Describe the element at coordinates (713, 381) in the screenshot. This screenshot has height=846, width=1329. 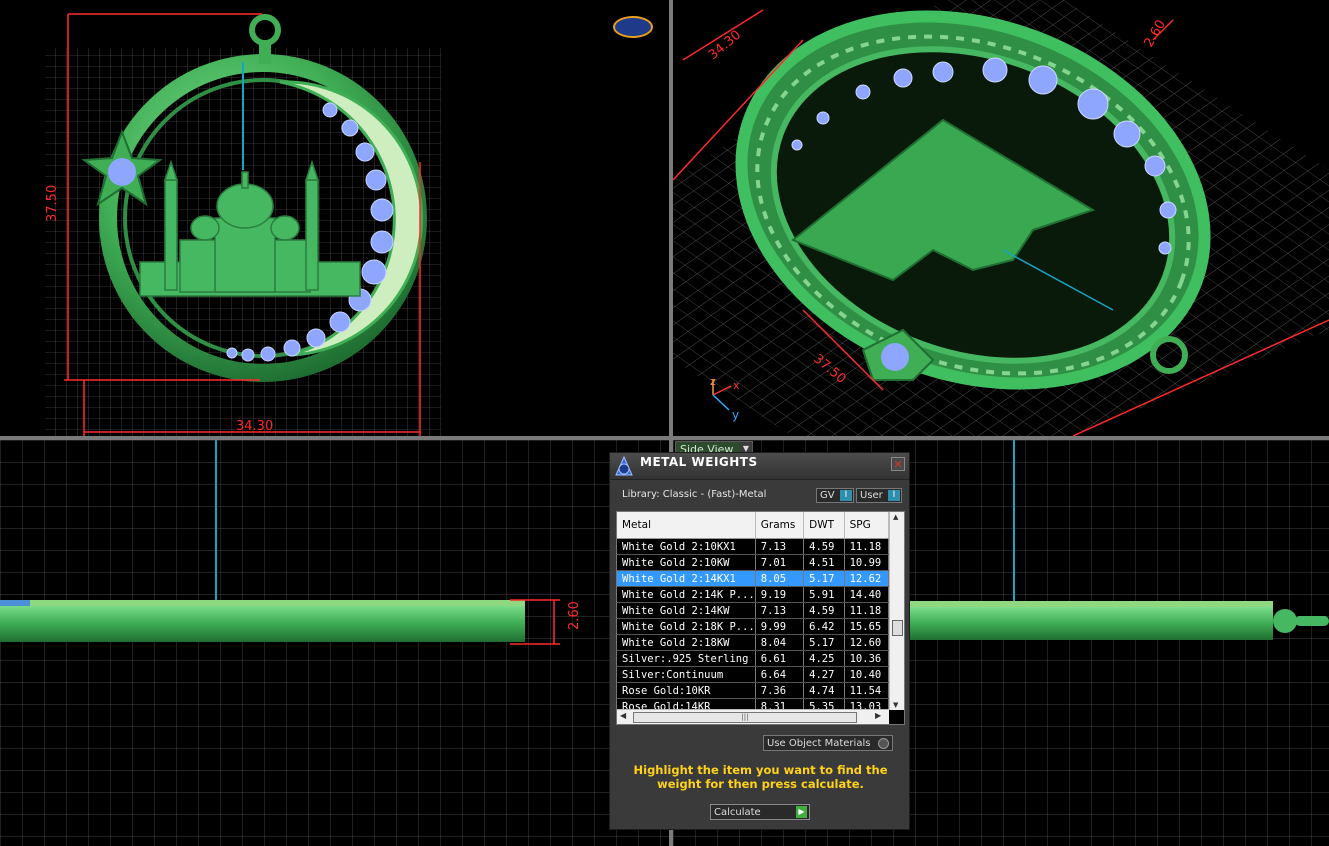
I see `svg-text: z` at that location.